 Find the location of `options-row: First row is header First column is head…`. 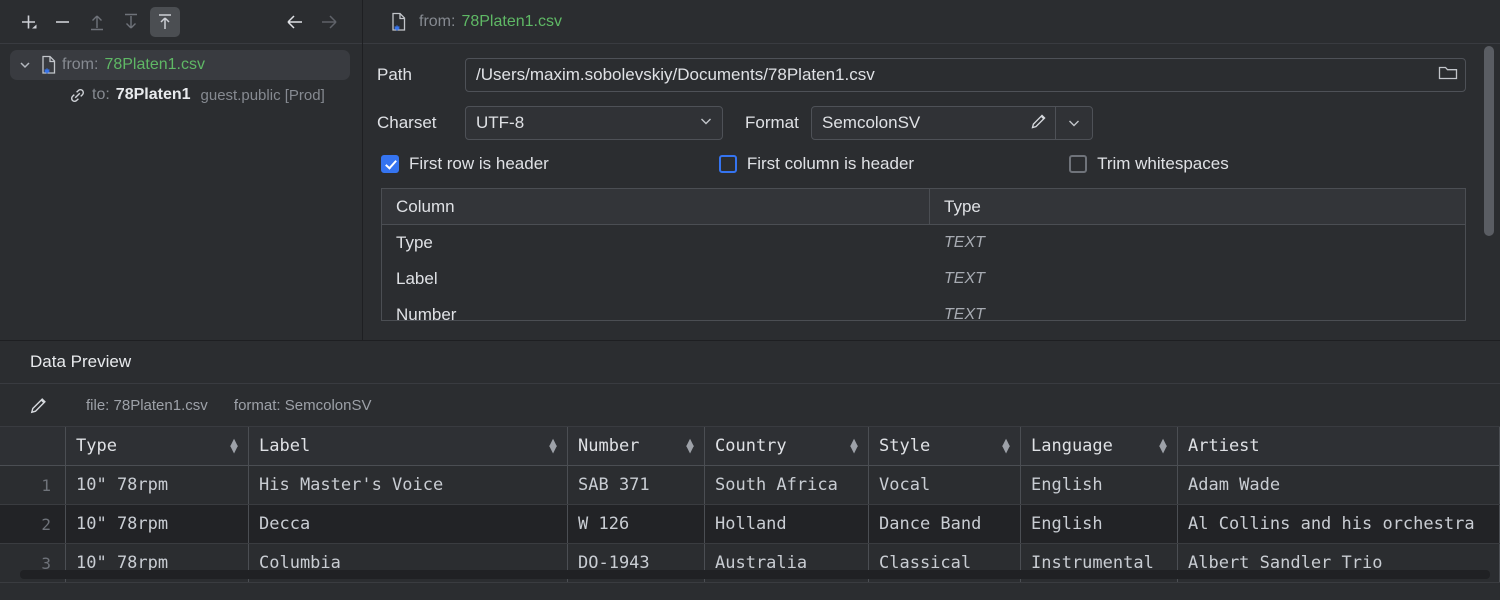

options-row: First row is header First column is head… is located at coordinates (921, 164).